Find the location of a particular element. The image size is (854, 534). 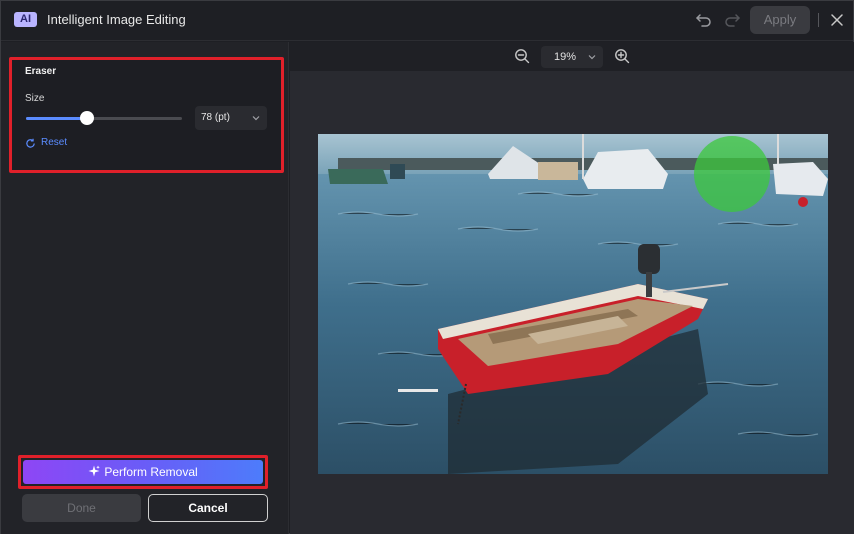

size-slider-thumb is located at coordinates (86, 118).